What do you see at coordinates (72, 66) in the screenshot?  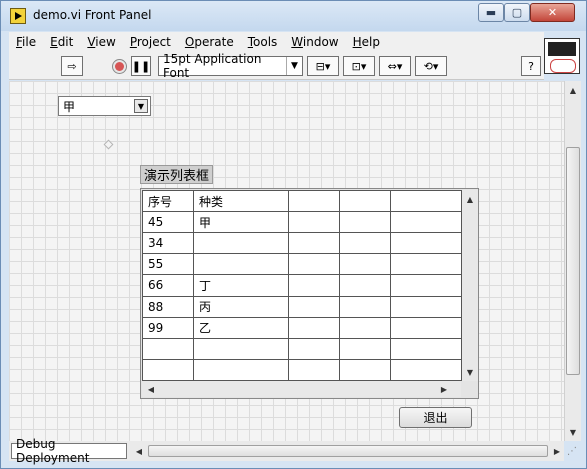 I see `run-button: ⇨` at bounding box center [72, 66].